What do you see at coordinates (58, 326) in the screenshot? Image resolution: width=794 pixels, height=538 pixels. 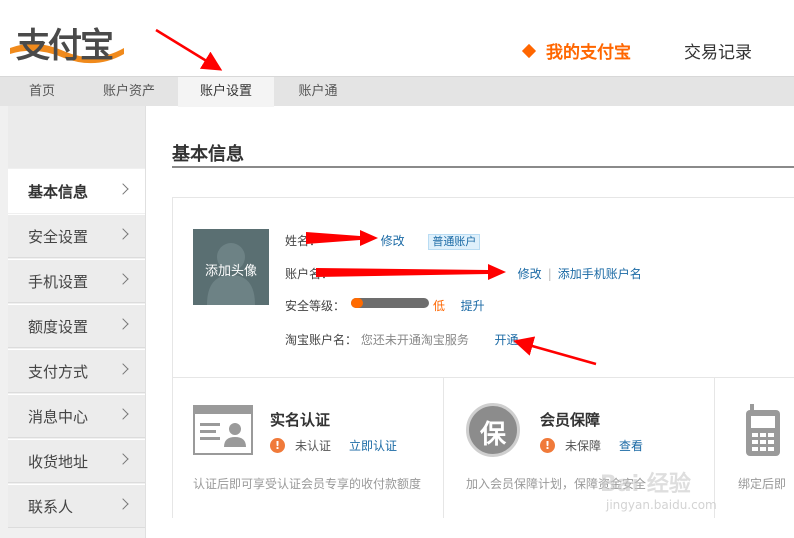 I see `sidebar-item-label: 额度设置` at bounding box center [58, 326].